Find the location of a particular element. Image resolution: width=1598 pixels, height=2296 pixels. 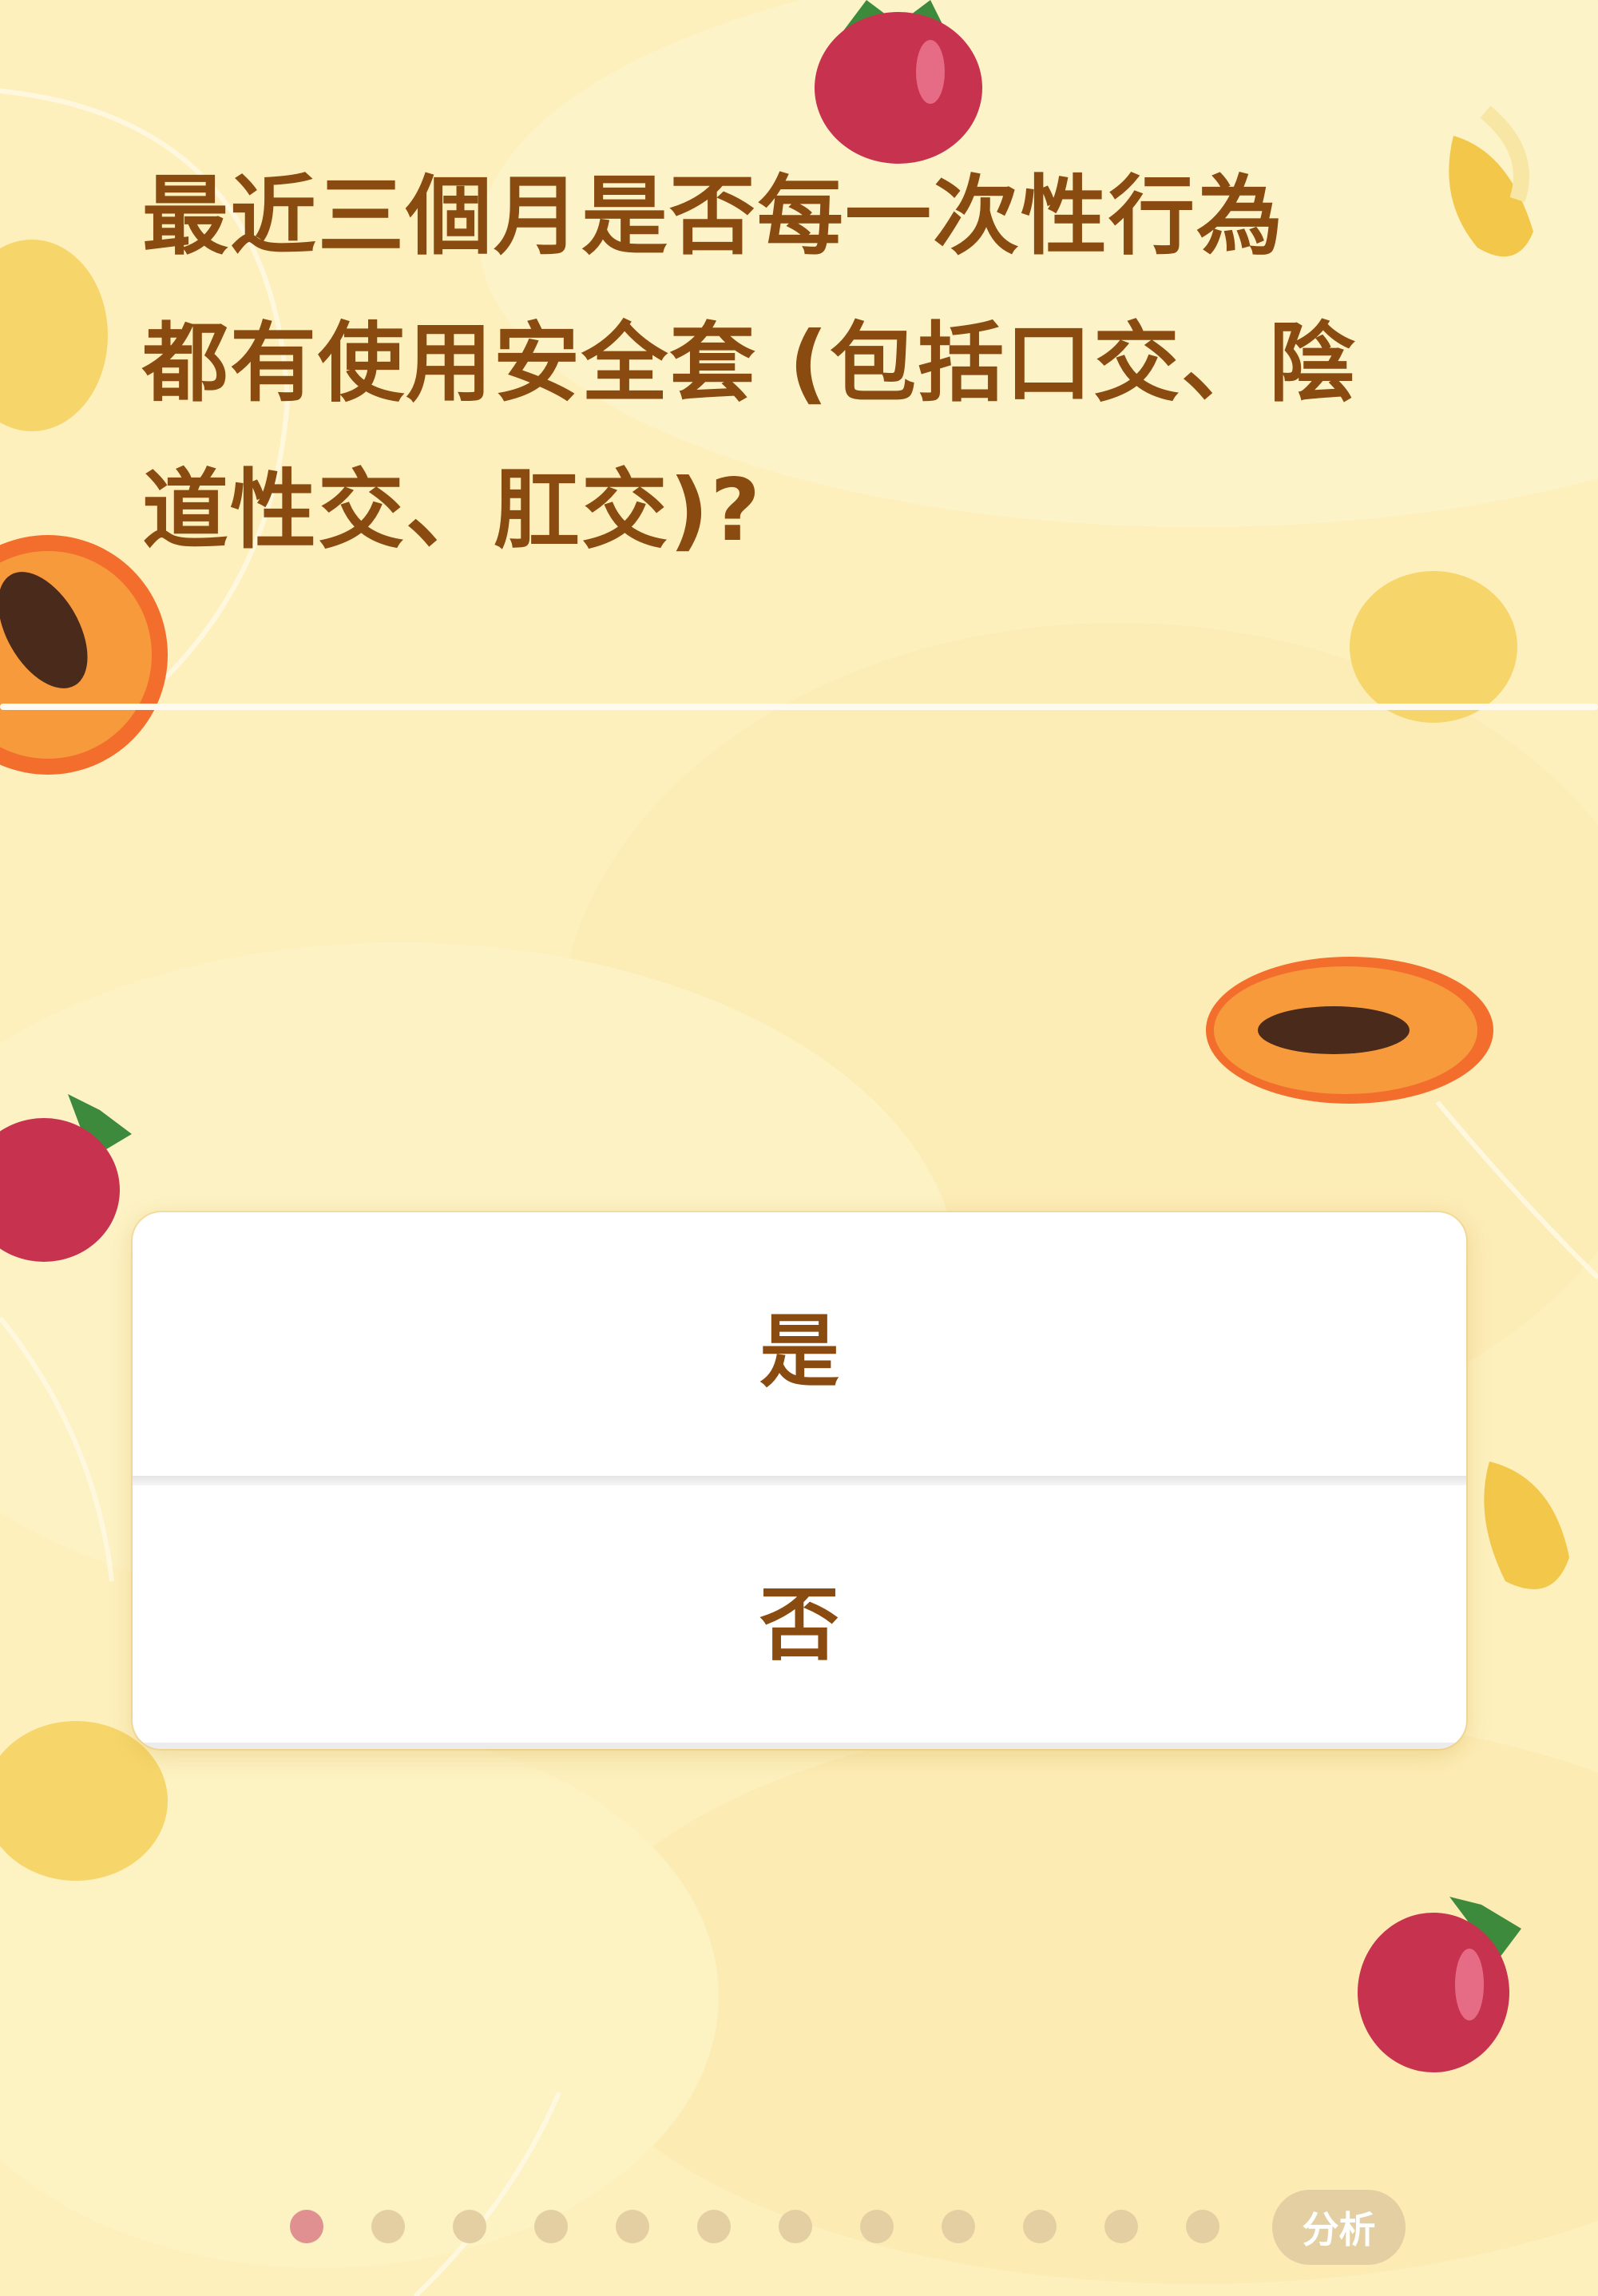

page-dot-active is located at coordinates (306, 2226).